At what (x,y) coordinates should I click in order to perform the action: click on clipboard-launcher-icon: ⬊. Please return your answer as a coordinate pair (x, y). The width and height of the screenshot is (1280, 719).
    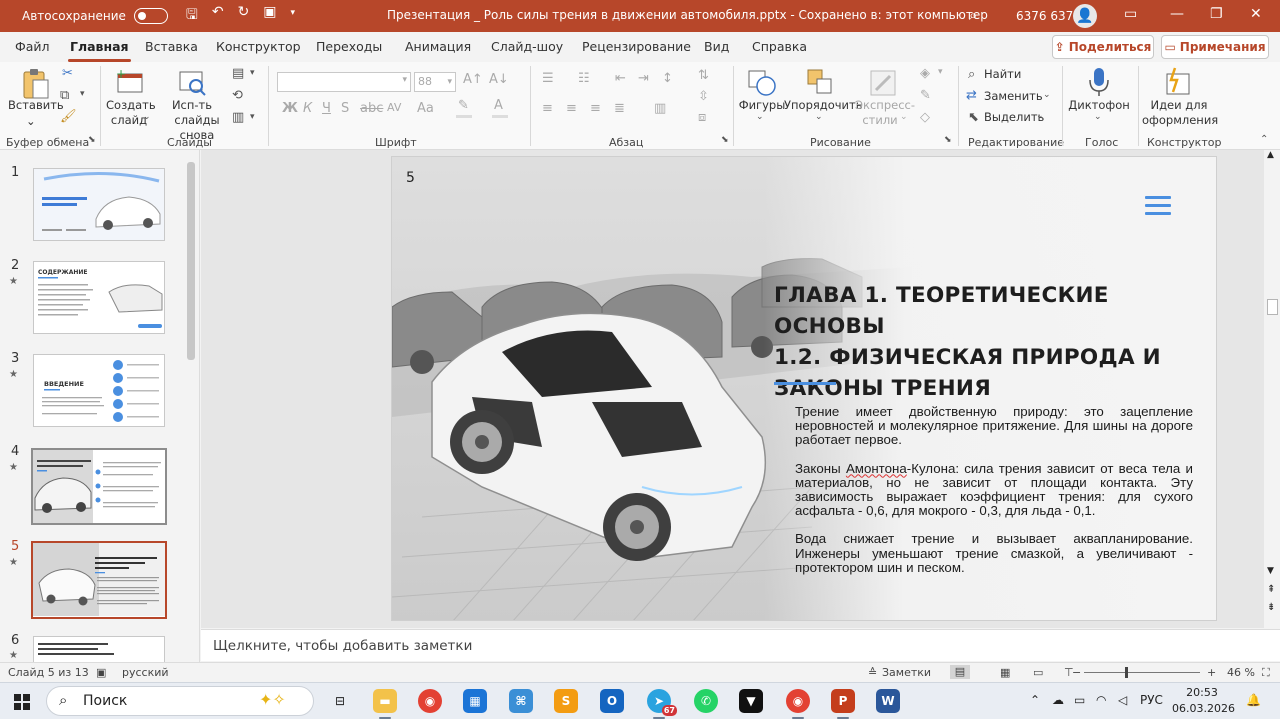
    Looking at the image, I should click on (92, 140).